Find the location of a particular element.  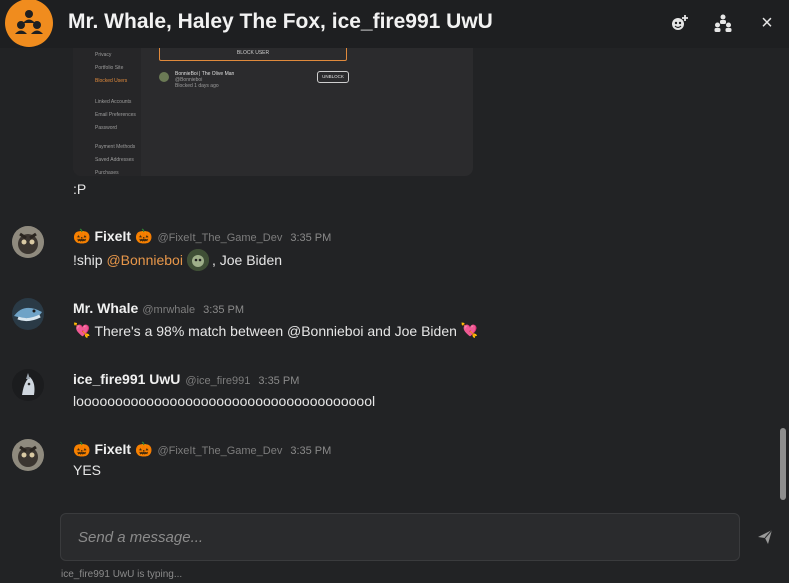

author-handle: @mrwhale is located at coordinates (169, 310).